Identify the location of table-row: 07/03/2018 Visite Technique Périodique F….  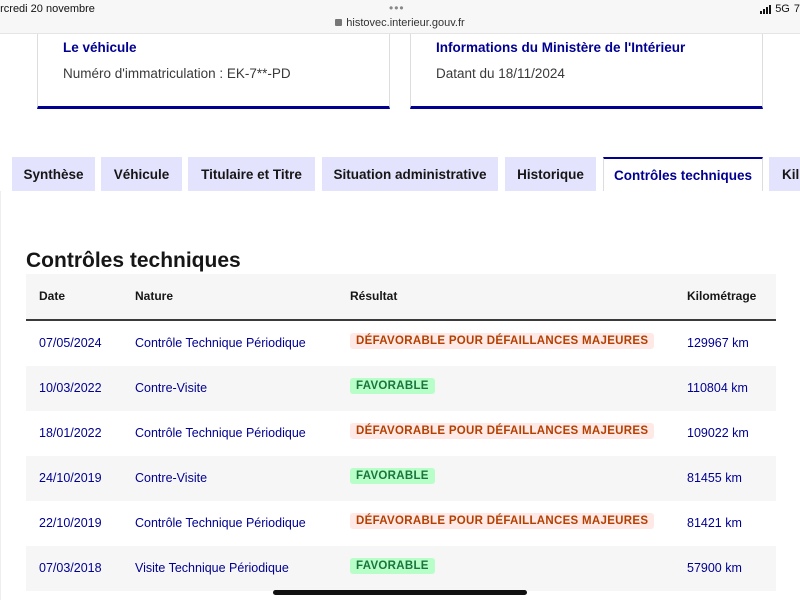
(401, 568).